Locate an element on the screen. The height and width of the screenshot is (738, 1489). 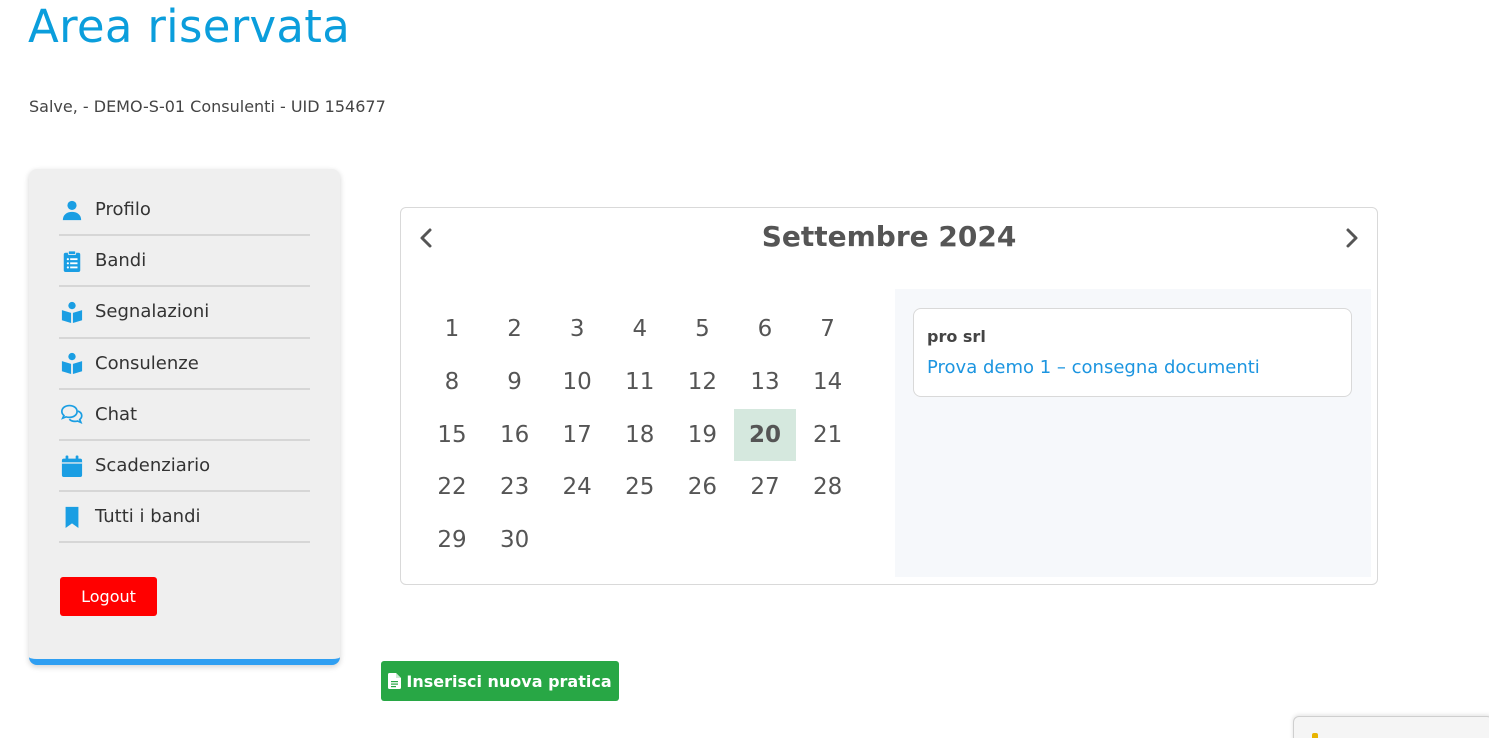
sidebar-item-profilo: Profilo is located at coordinates (184, 211).